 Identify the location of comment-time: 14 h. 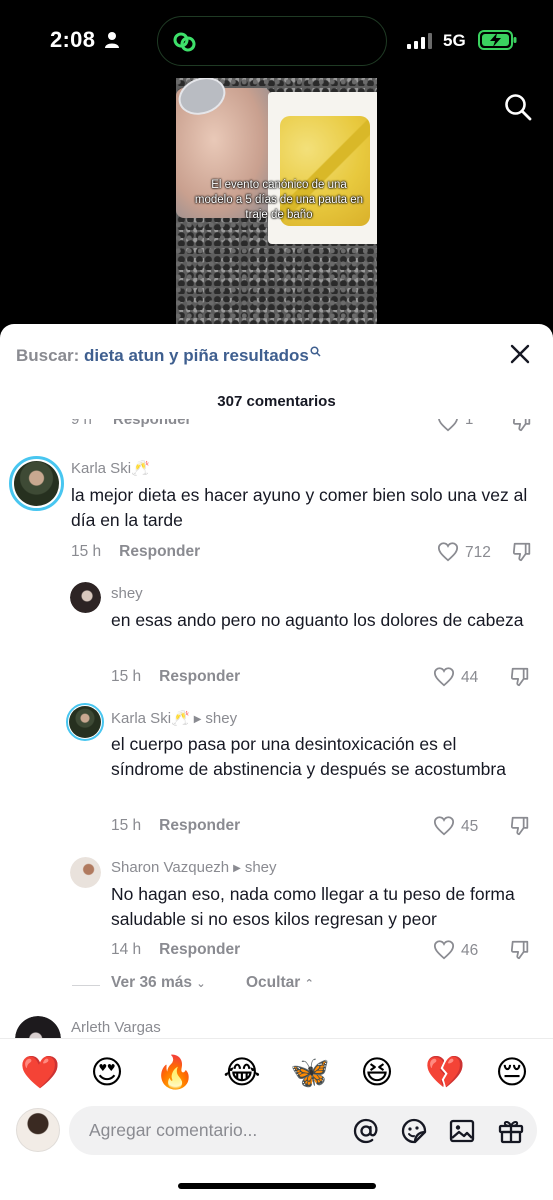
(126, 949).